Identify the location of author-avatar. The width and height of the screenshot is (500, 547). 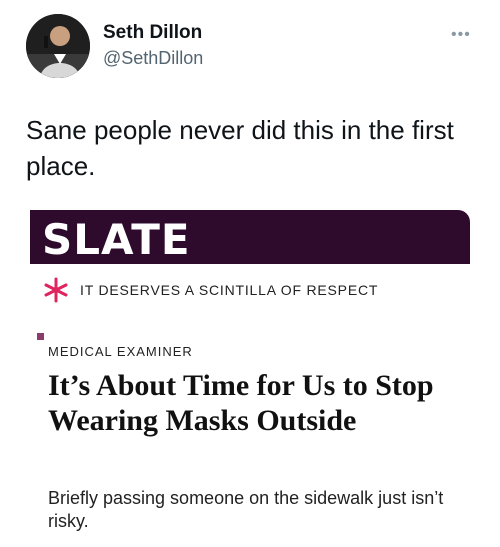
(58, 46).